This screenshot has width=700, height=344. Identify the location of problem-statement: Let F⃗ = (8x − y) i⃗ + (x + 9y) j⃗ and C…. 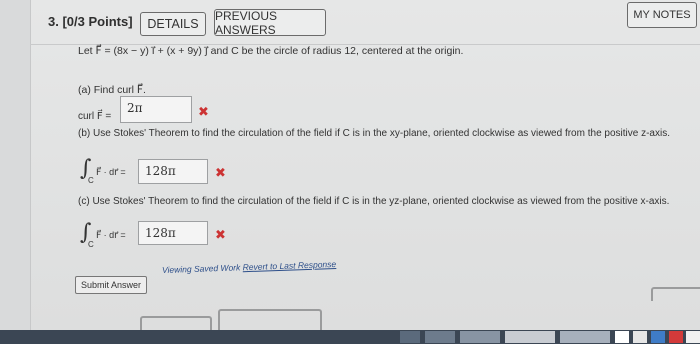
(271, 51).